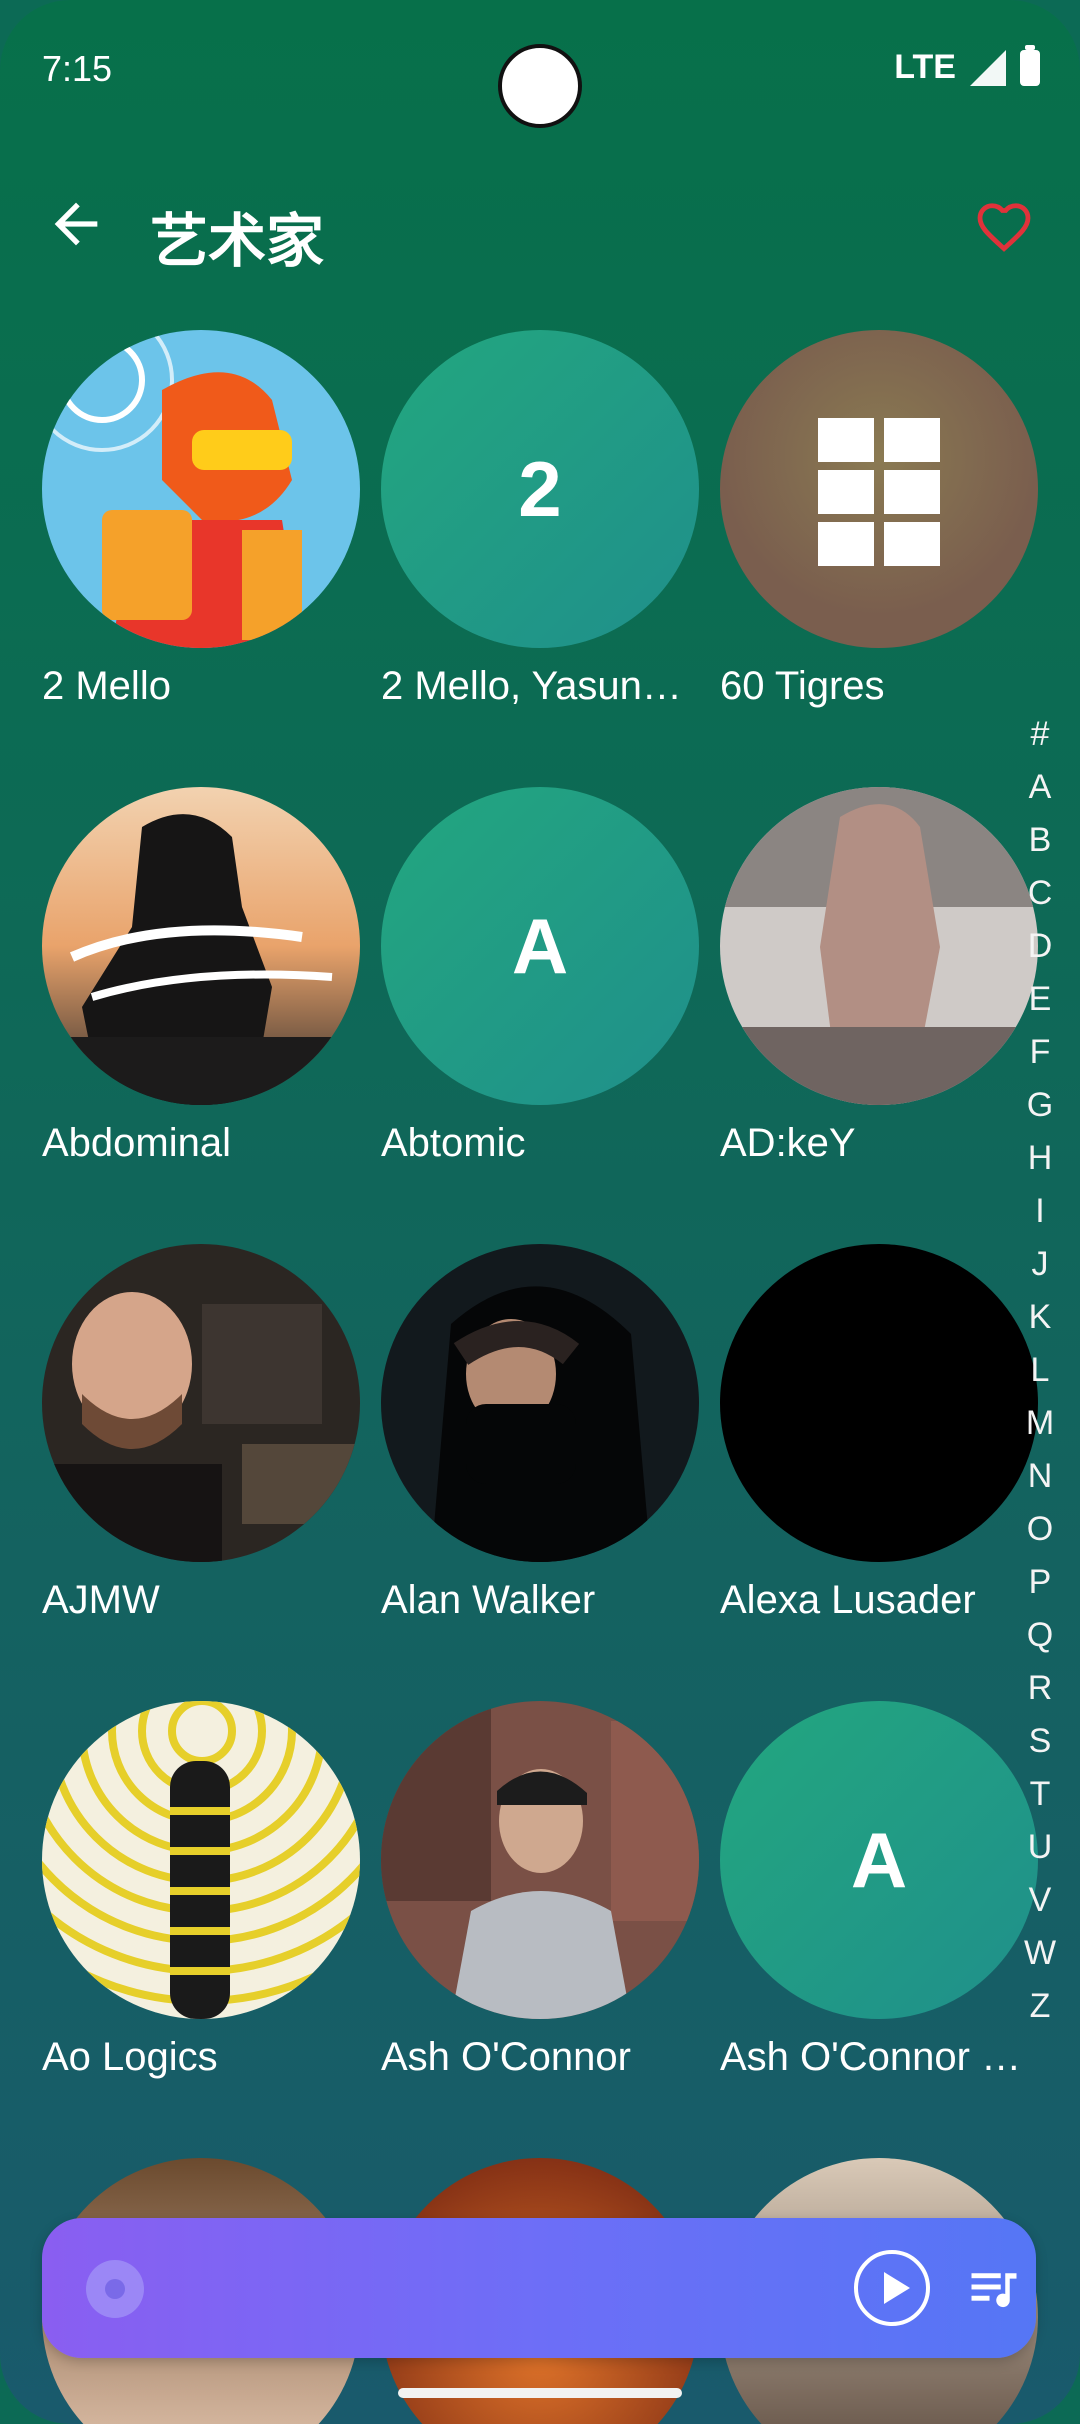 The width and height of the screenshot is (1080, 2424). I want to click on artist-tile: AJMW, so click(201, 1433).